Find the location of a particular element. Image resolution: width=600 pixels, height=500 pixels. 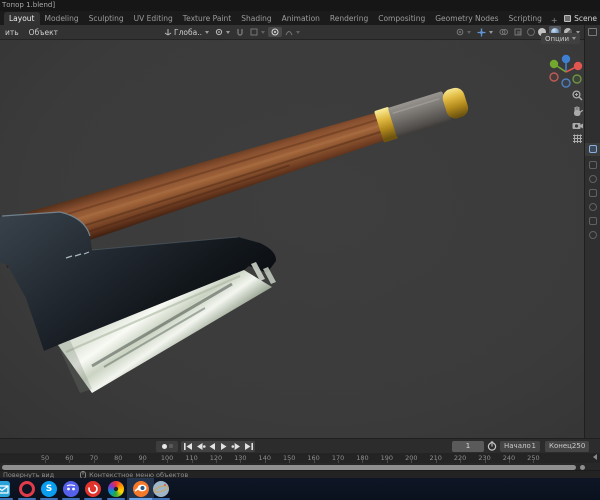

properties-panel-sliver is located at coordinates (592, 231).